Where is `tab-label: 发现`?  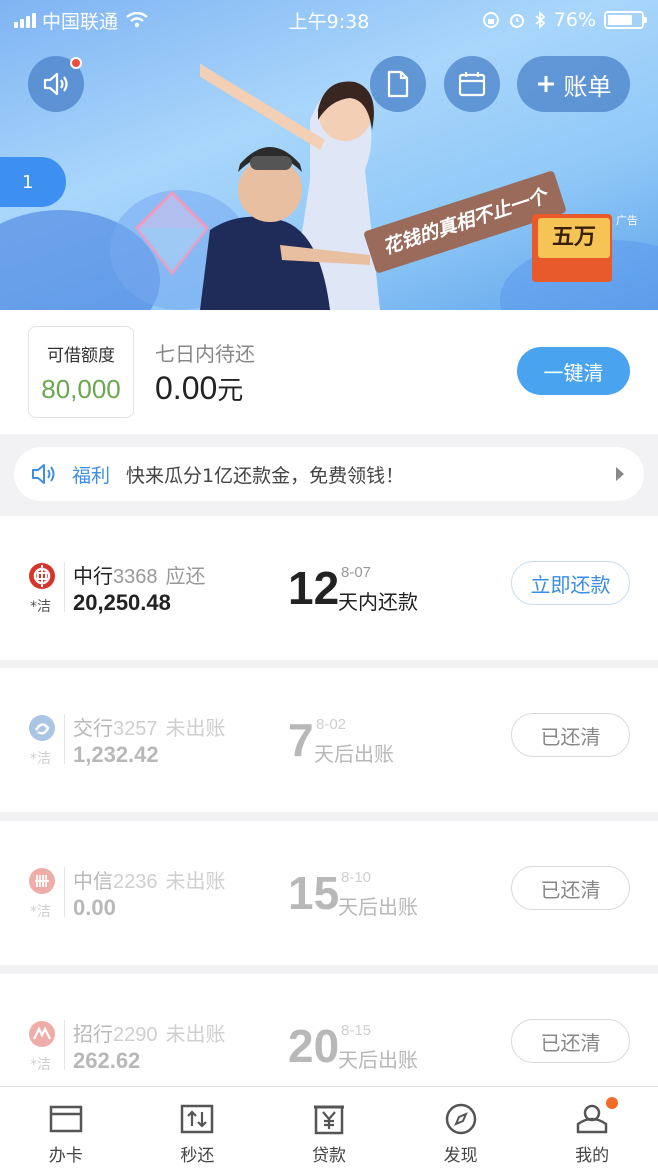
tab-label: 发现 is located at coordinates (460, 1156).